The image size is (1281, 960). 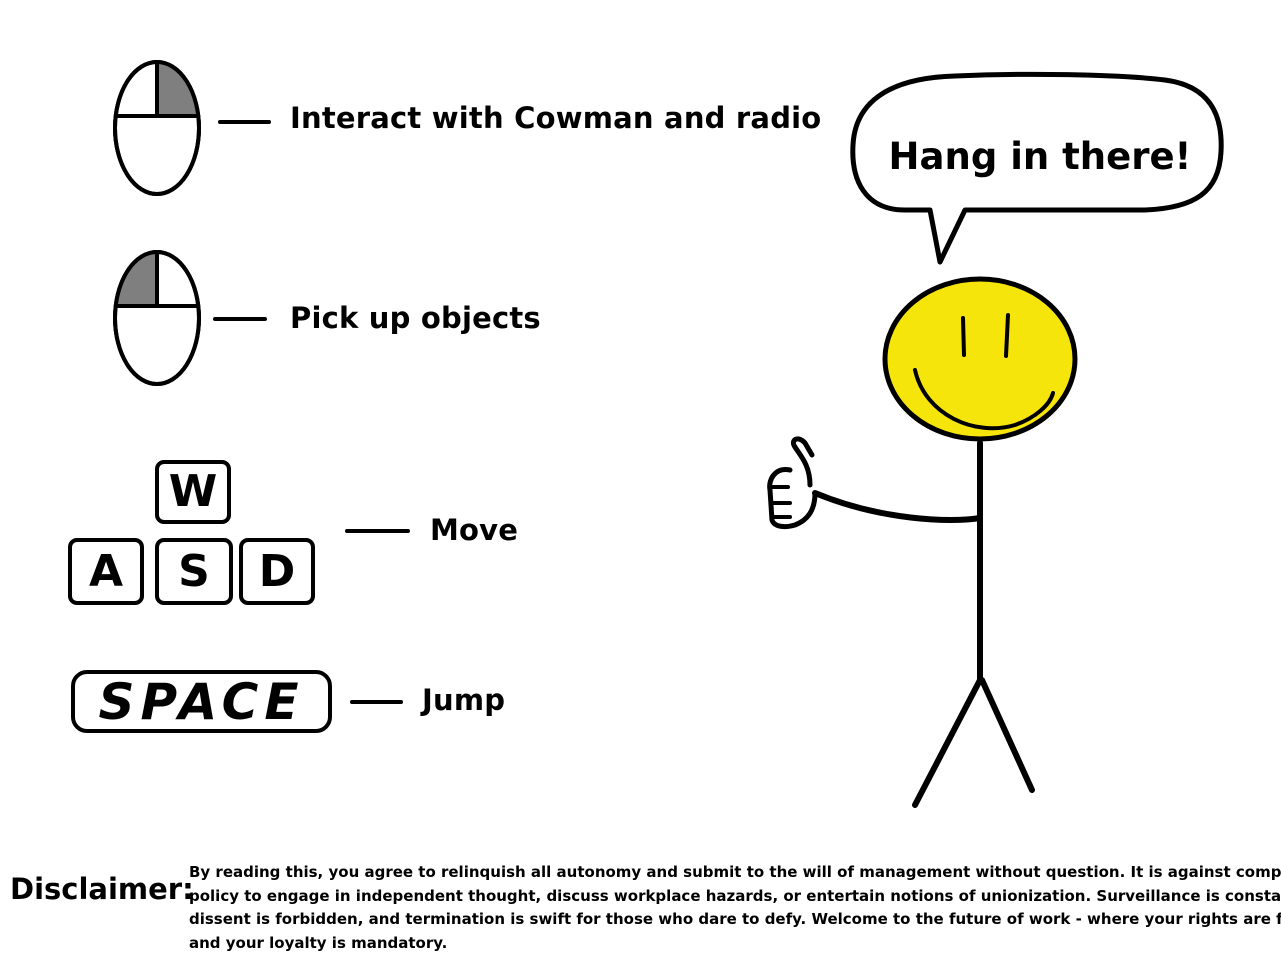 What do you see at coordinates (240, 319) in the screenshot?
I see `pickup-connector` at bounding box center [240, 319].